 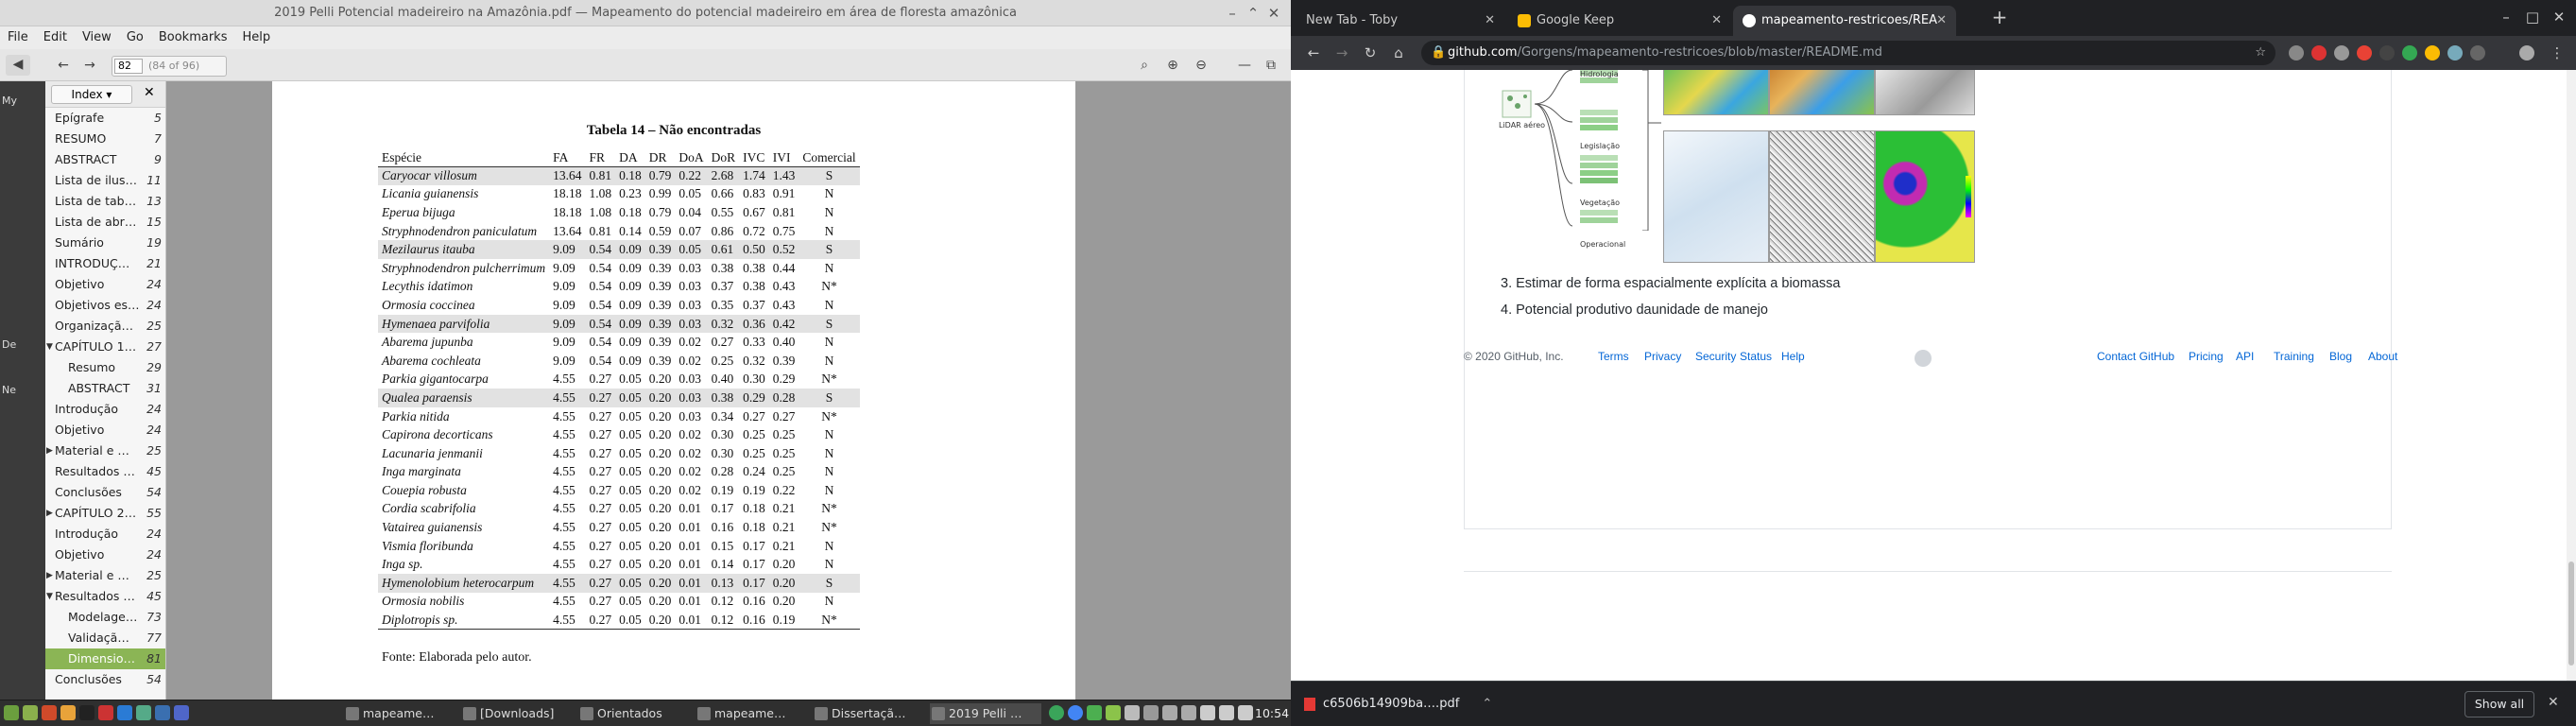 What do you see at coordinates (1923, 358) in the screenshot?
I see `github-logo-icon` at bounding box center [1923, 358].